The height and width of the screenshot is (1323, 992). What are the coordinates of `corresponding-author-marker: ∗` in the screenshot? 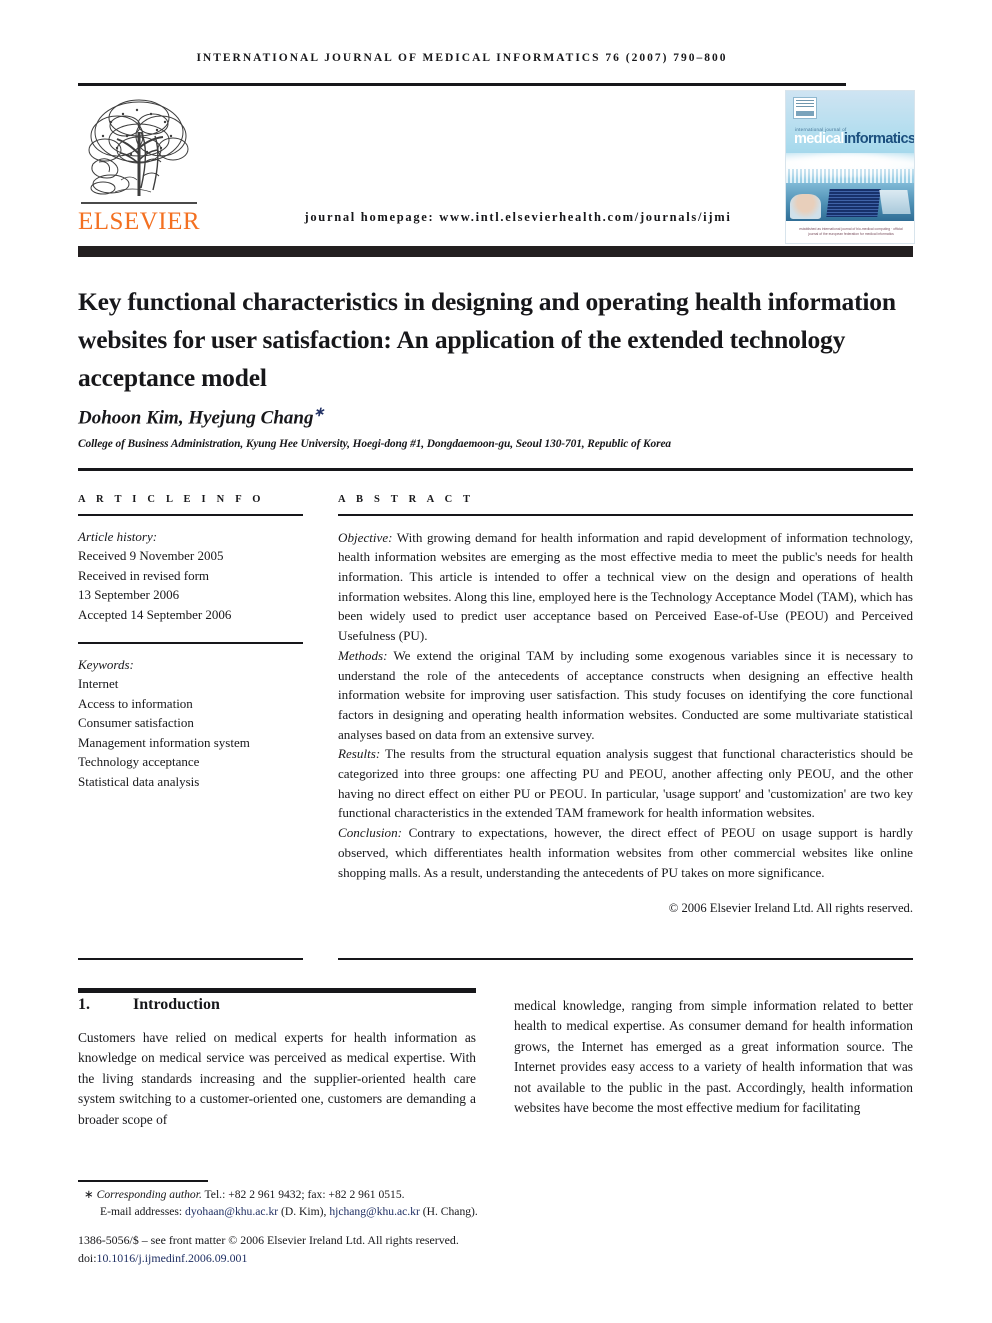 It's located at (319, 411).